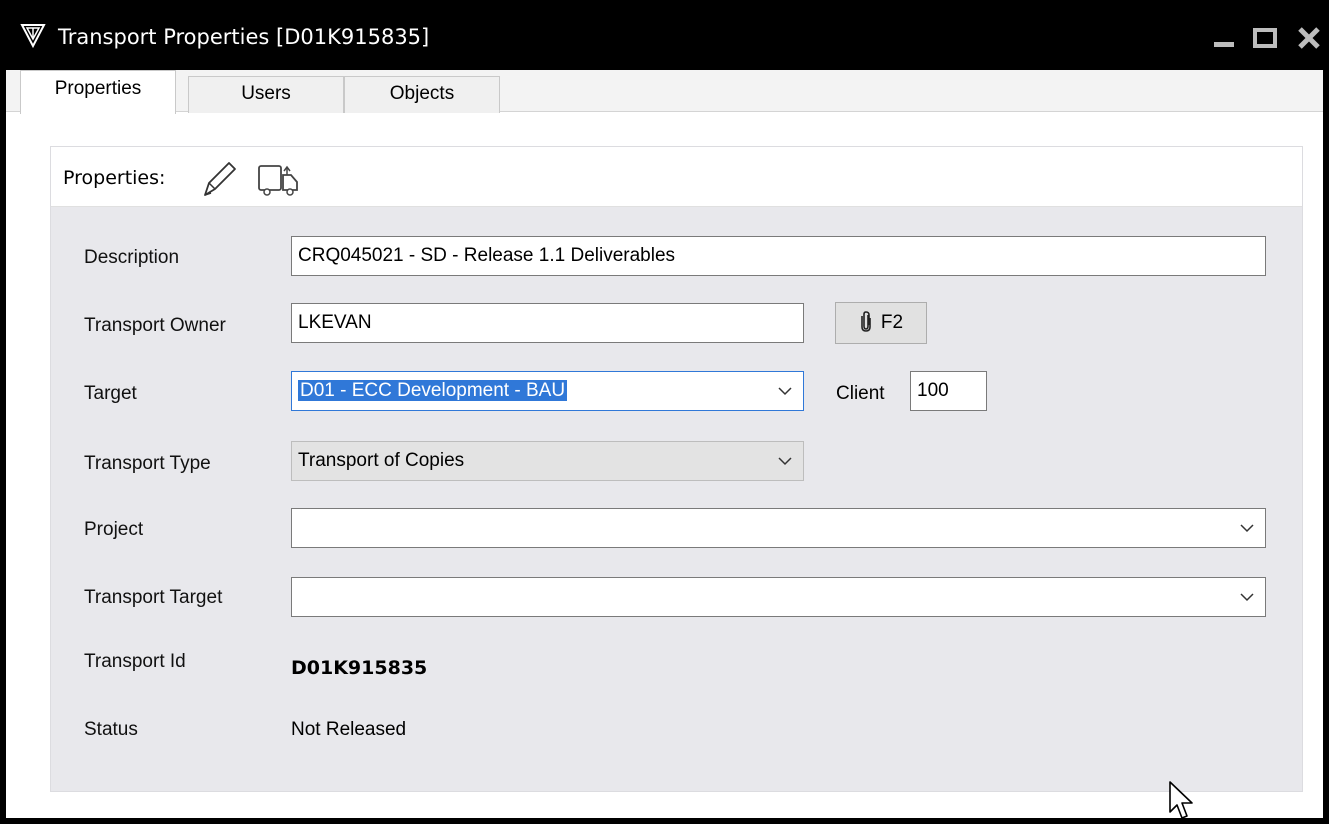 This screenshot has height=824, width=1329. What do you see at coordinates (282, 180) in the screenshot?
I see `truck-icon` at bounding box center [282, 180].